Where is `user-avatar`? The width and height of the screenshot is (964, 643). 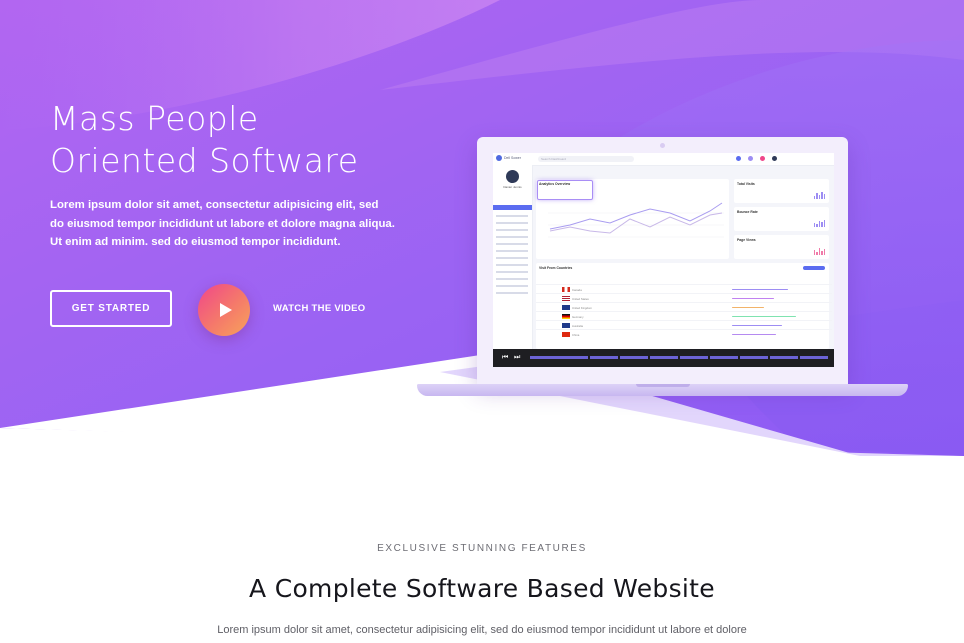 user-avatar is located at coordinates (512, 176).